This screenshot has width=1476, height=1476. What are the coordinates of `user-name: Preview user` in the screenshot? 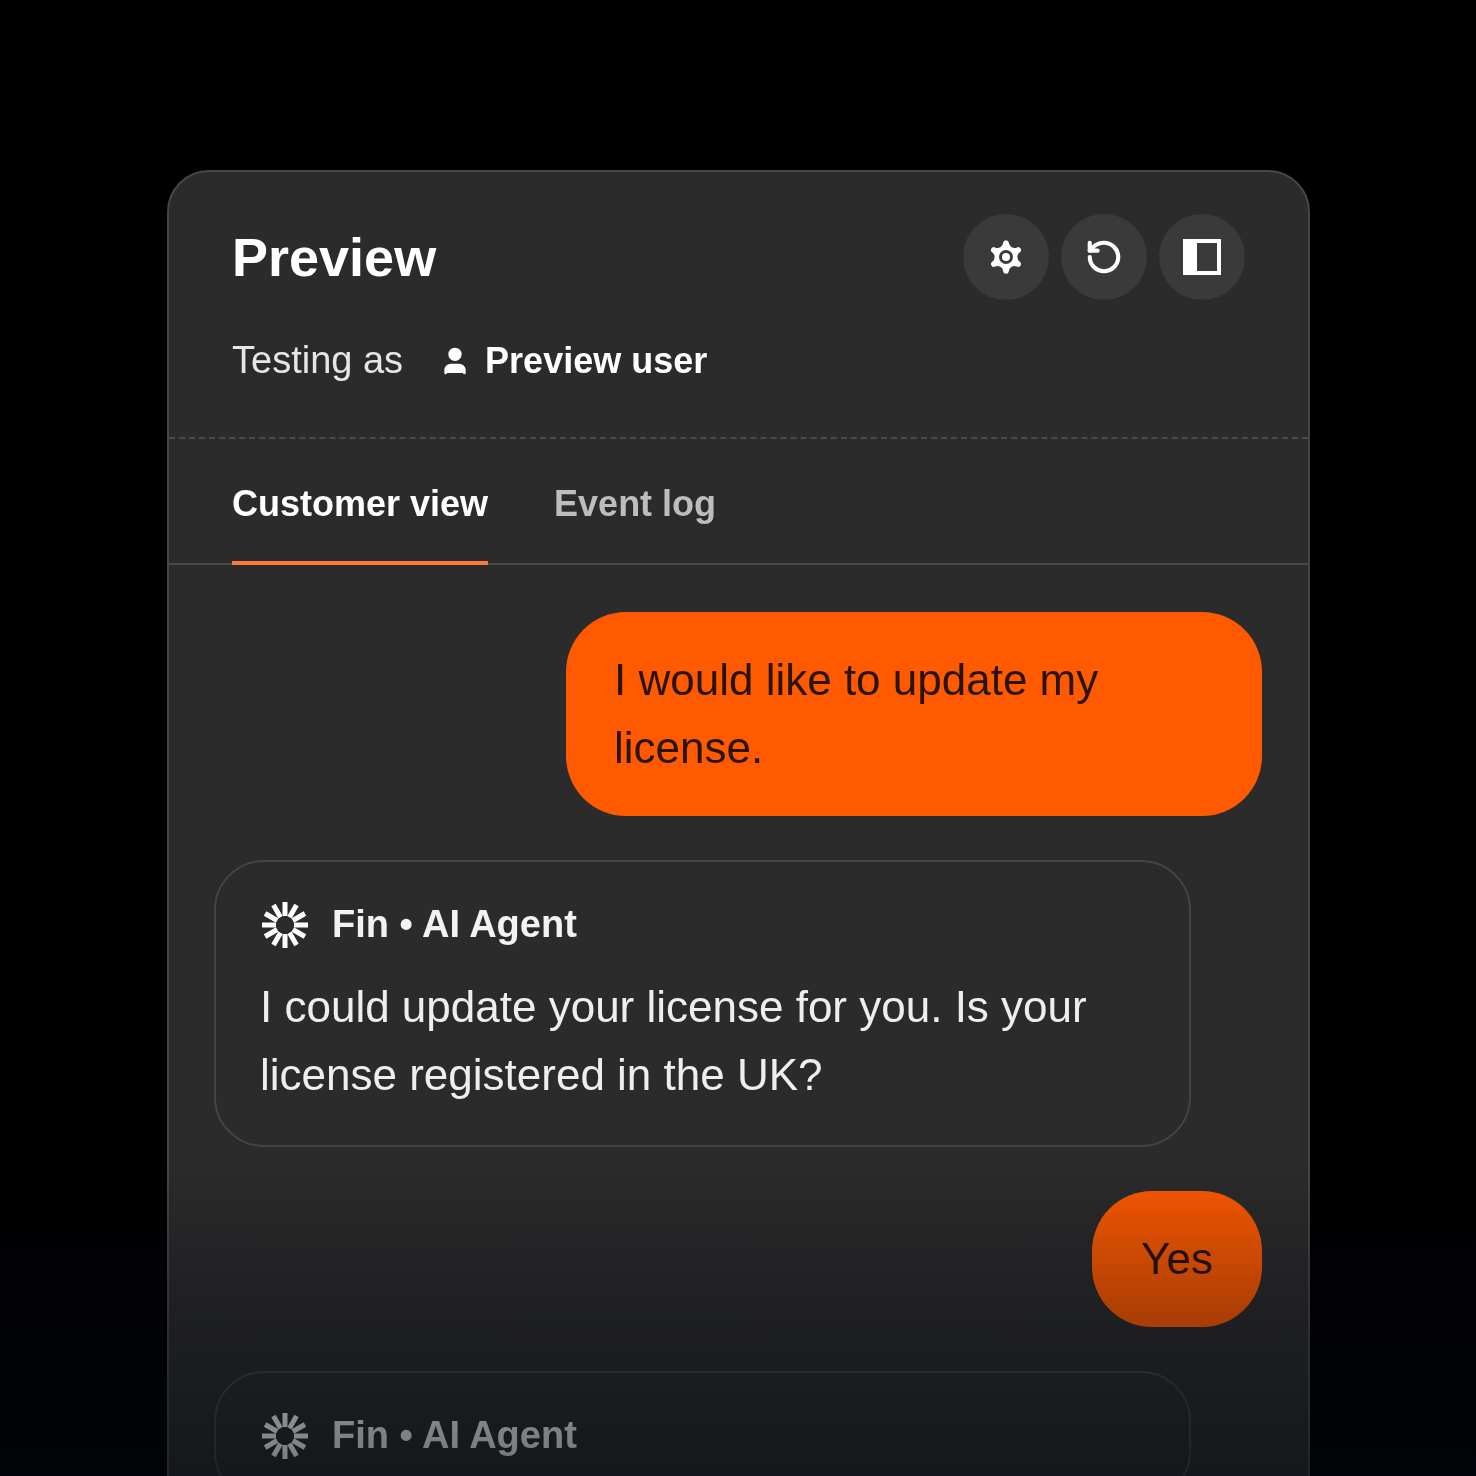 It's located at (596, 360).